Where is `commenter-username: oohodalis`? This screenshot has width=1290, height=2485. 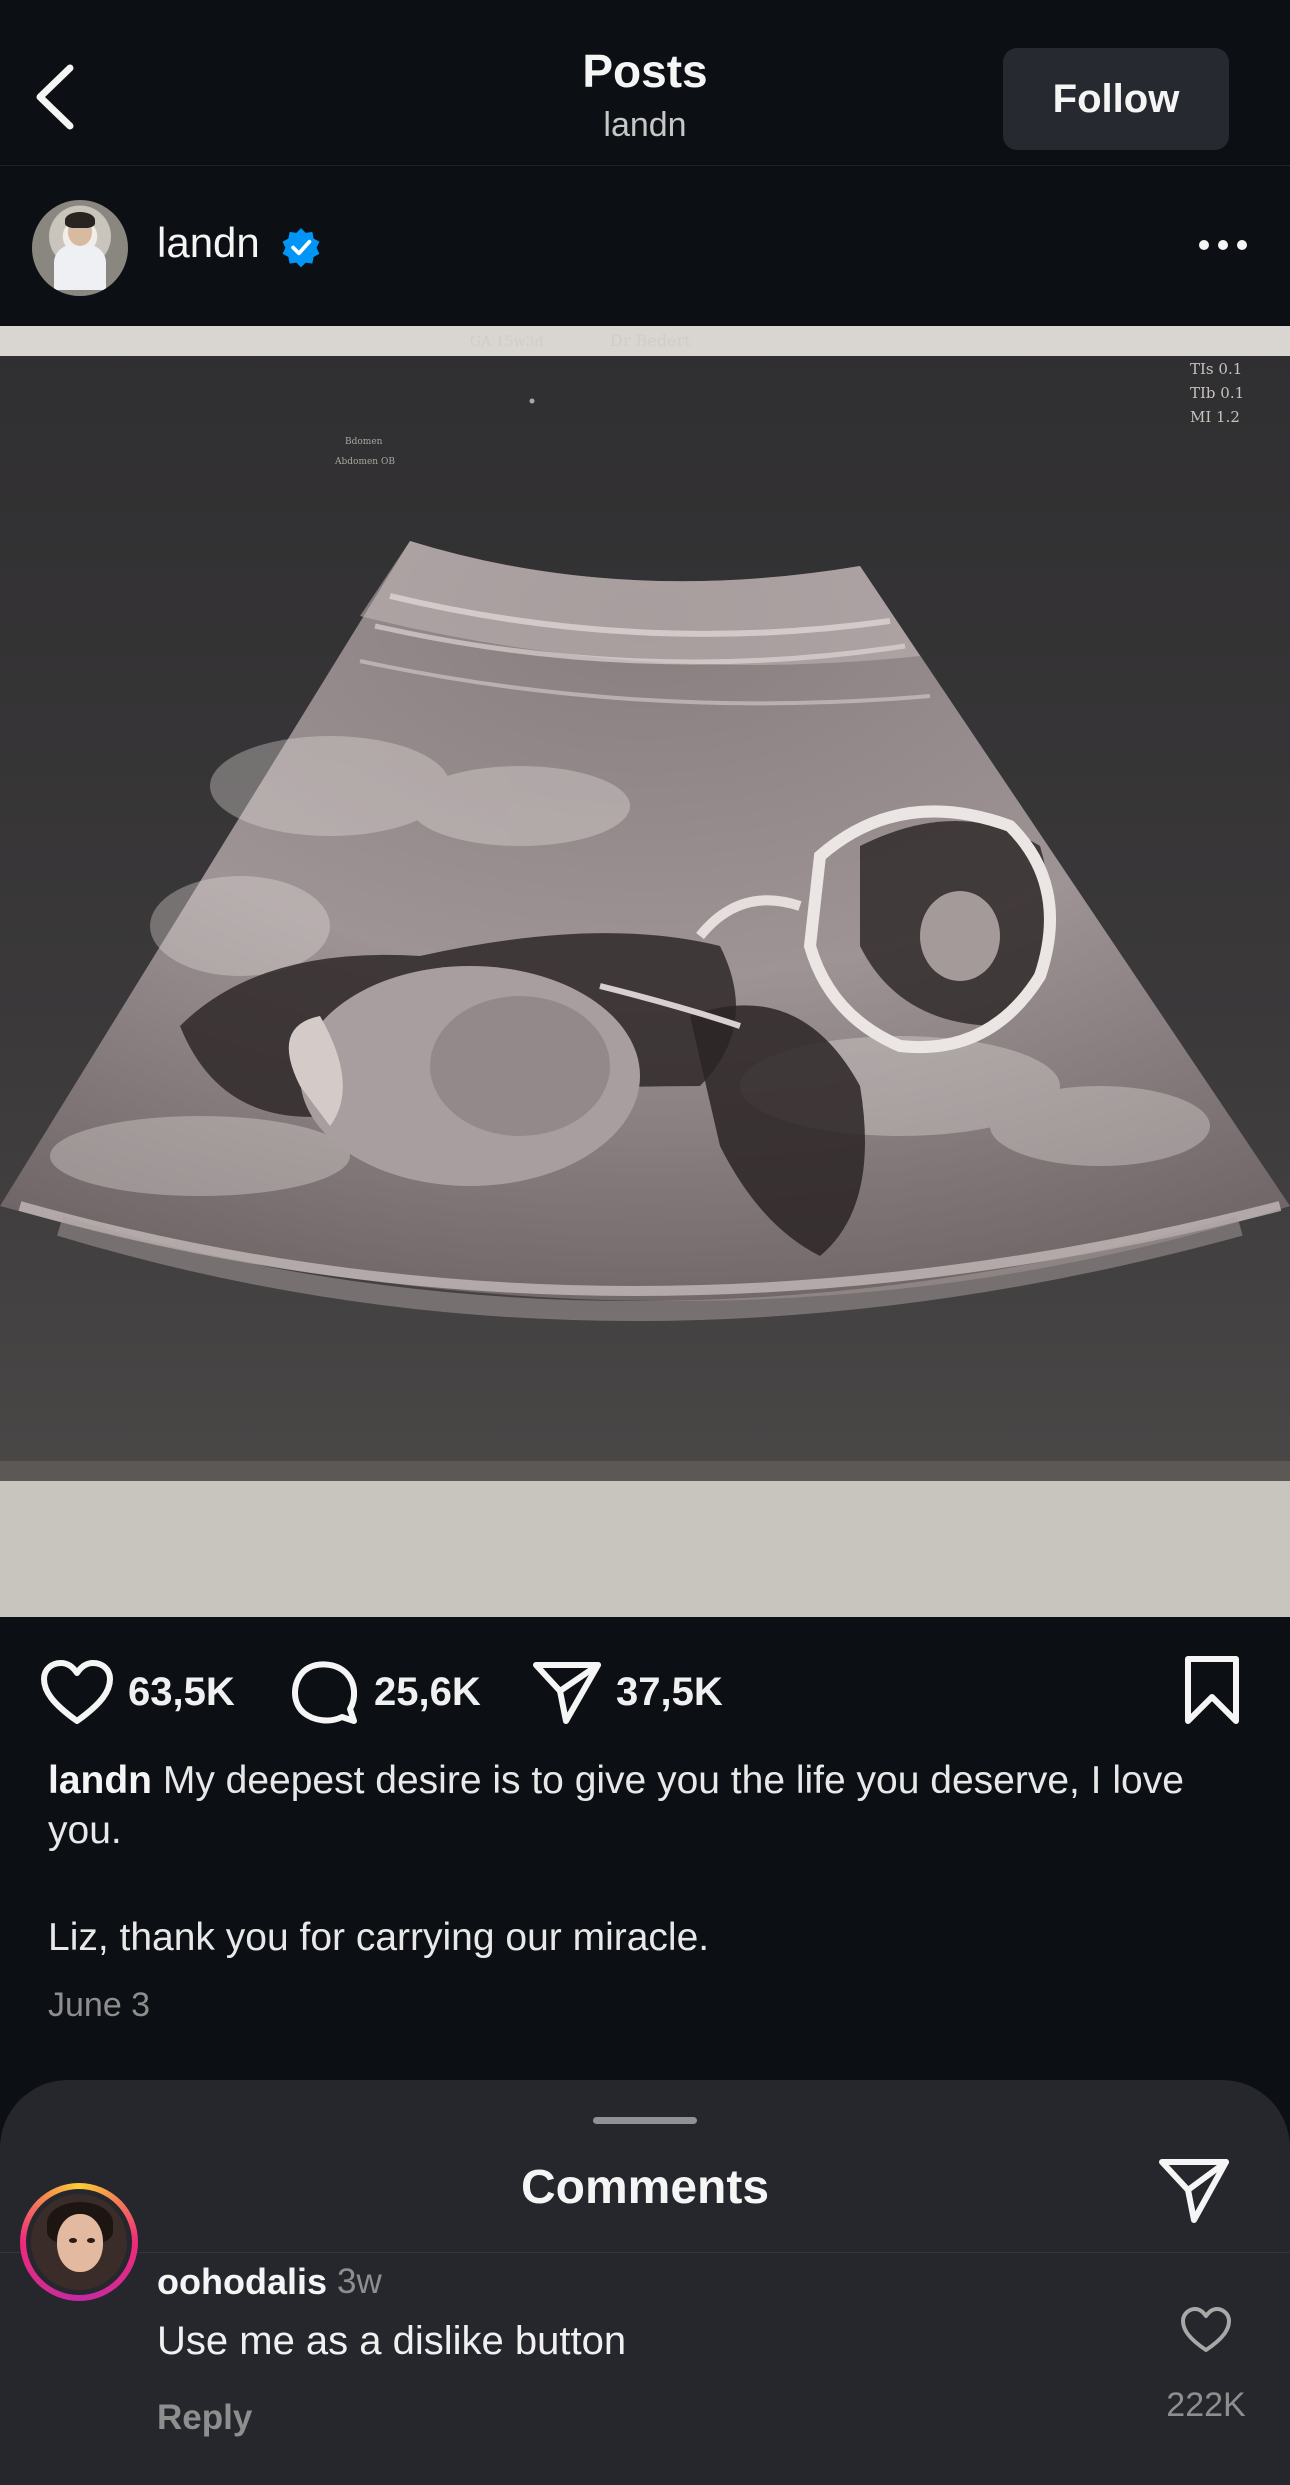 commenter-username: oohodalis is located at coordinates (242, 2282).